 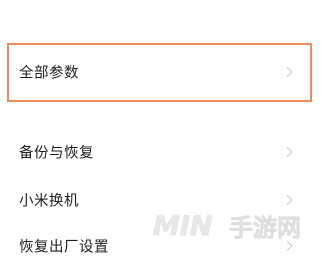 What do you see at coordinates (56, 153) in the screenshot?
I see `settings-item-label: 备份与恢复` at bounding box center [56, 153].